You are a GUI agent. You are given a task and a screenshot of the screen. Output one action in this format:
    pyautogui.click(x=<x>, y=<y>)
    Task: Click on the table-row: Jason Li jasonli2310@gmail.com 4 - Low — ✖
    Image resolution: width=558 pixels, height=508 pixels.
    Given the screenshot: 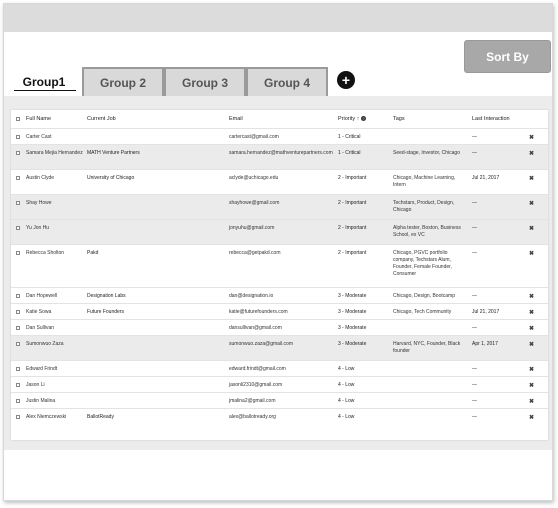 What is the action you would take?
    pyautogui.click(x=279, y=384)
    